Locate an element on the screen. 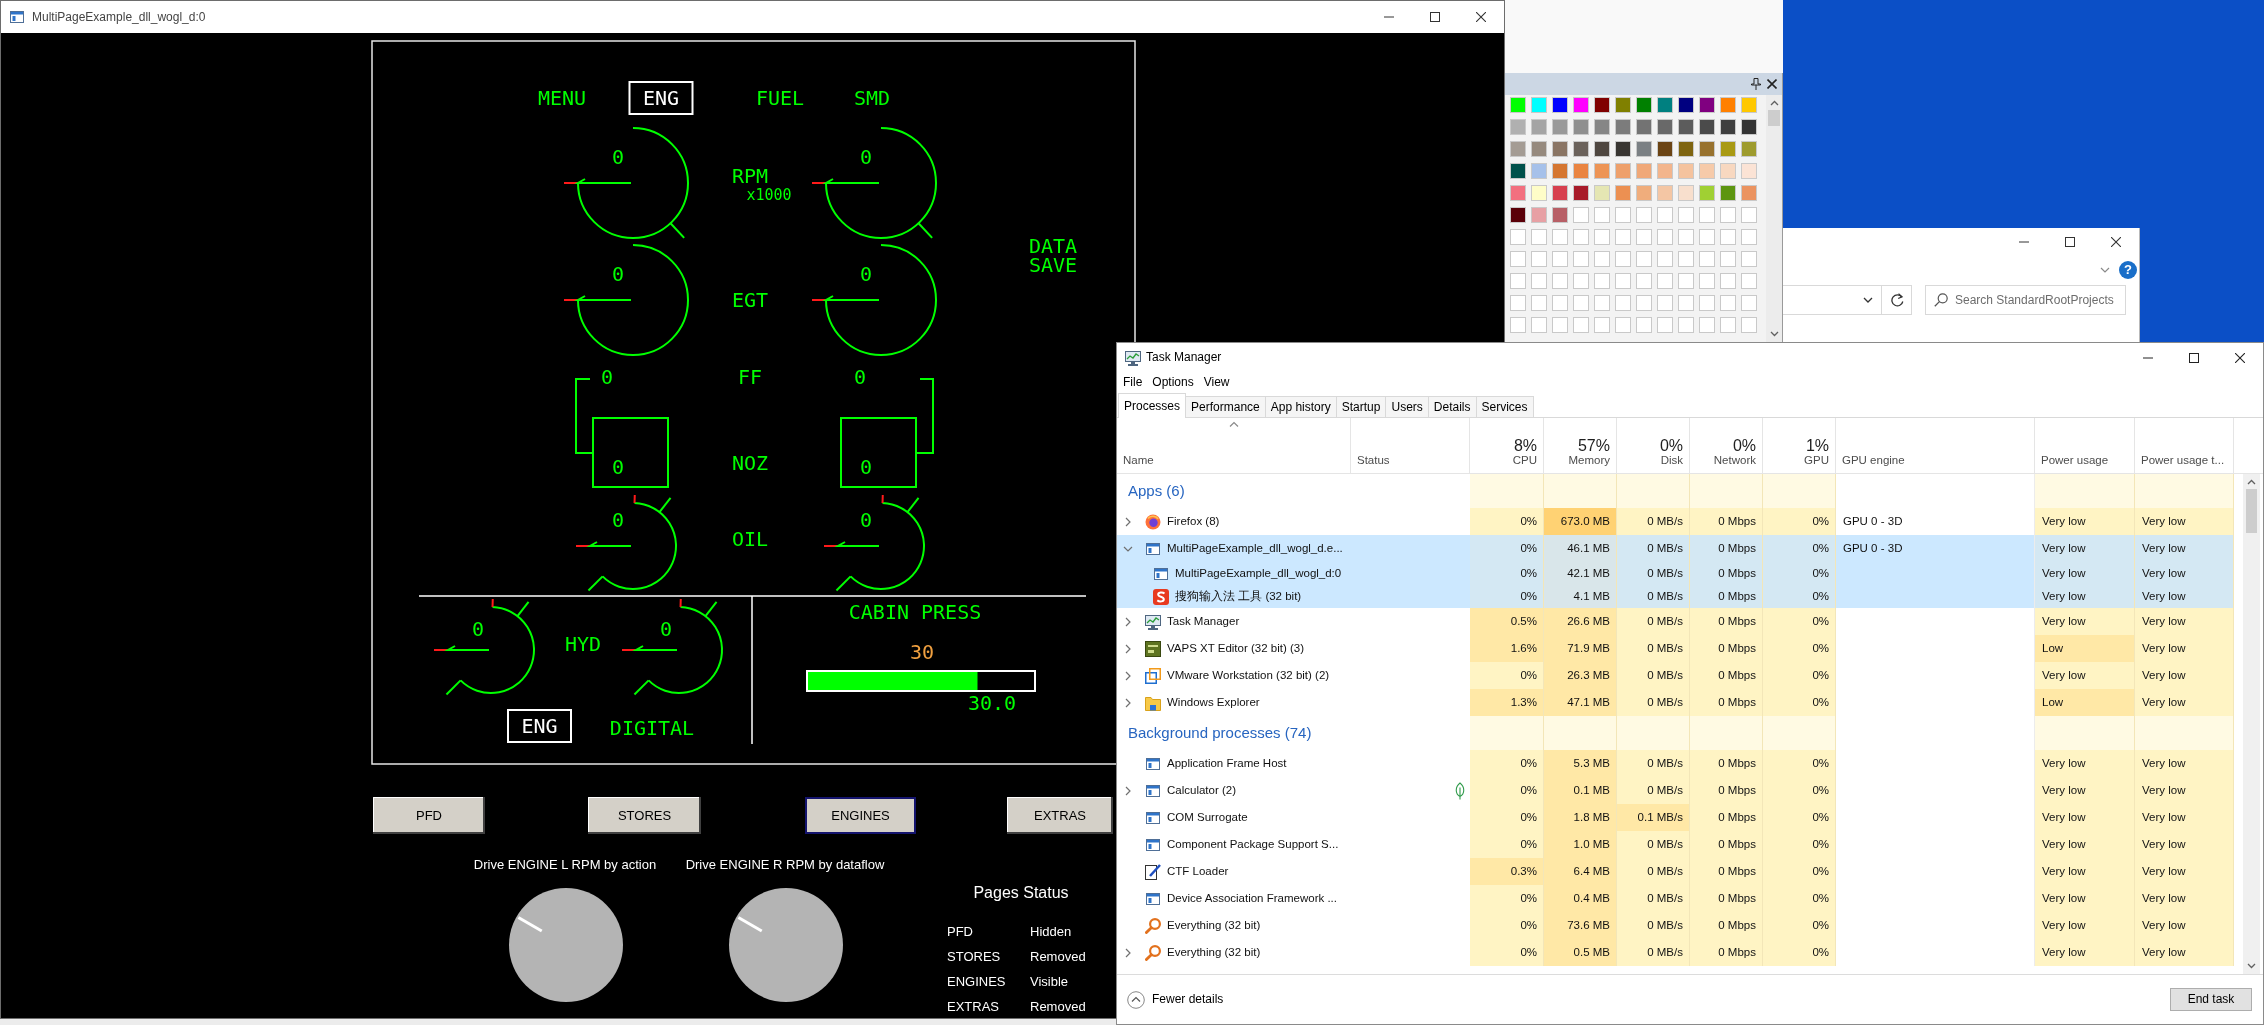  sort-caret-icon is located at coordinates (1233, 424).